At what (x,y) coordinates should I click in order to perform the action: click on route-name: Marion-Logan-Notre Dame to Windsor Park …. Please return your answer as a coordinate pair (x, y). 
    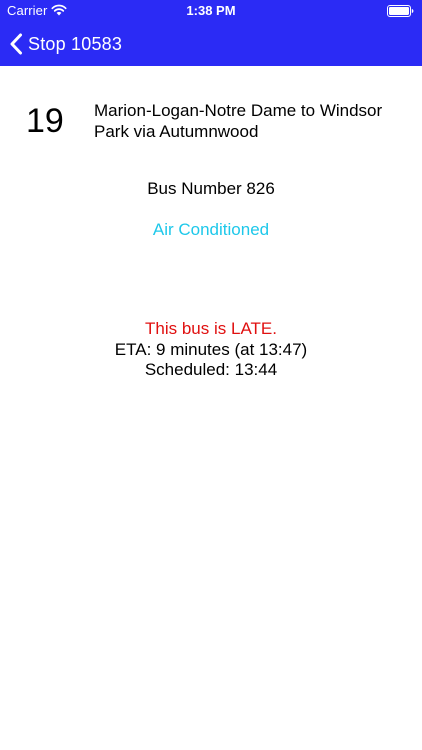
    Looking at the image, I should click on (238, 121).